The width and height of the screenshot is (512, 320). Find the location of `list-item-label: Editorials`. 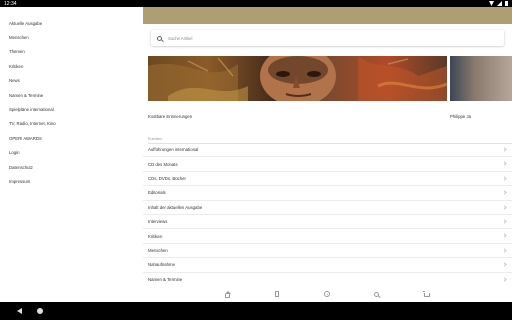

list-item-label: Editorials is located at coordinates (157, 193).